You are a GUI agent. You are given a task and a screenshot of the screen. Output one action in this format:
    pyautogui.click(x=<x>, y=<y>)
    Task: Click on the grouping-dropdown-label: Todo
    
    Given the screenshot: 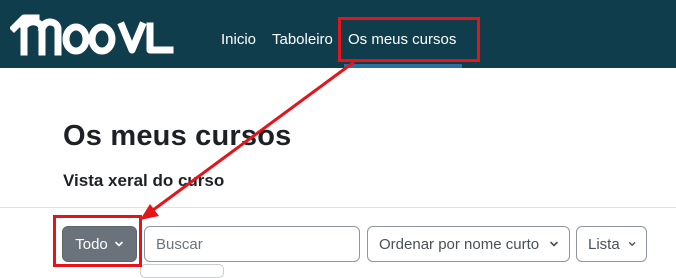 What is the action you would take?
    pyautogui.click(x=91, y=244)
    